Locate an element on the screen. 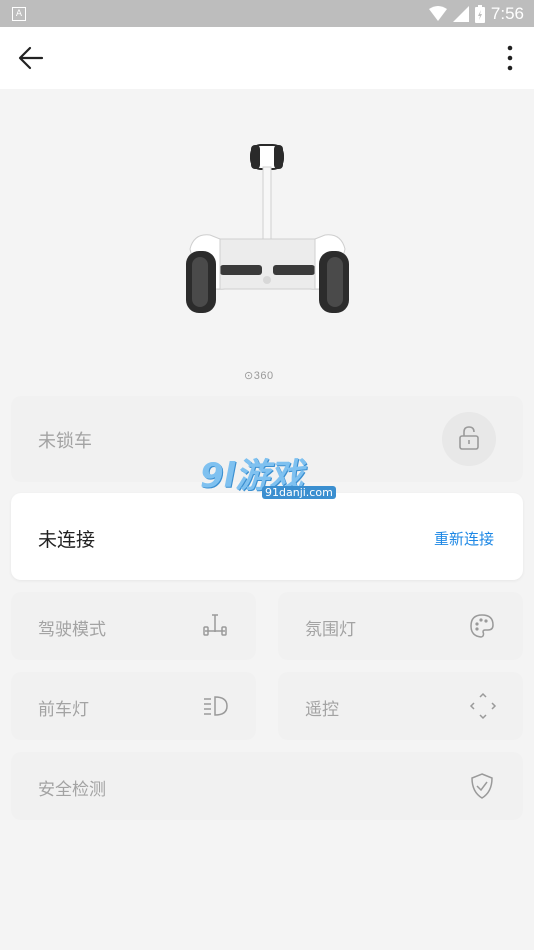 This screenshot has width=534, height=950. clock: 7:56 is located at coordinates (507, 13).